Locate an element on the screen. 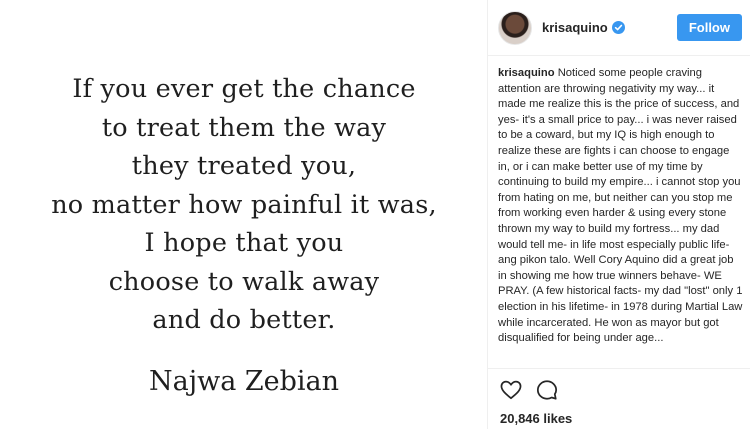 This screenshot has height=429, width=750. heart-icon is located at coordinates (511, 390).